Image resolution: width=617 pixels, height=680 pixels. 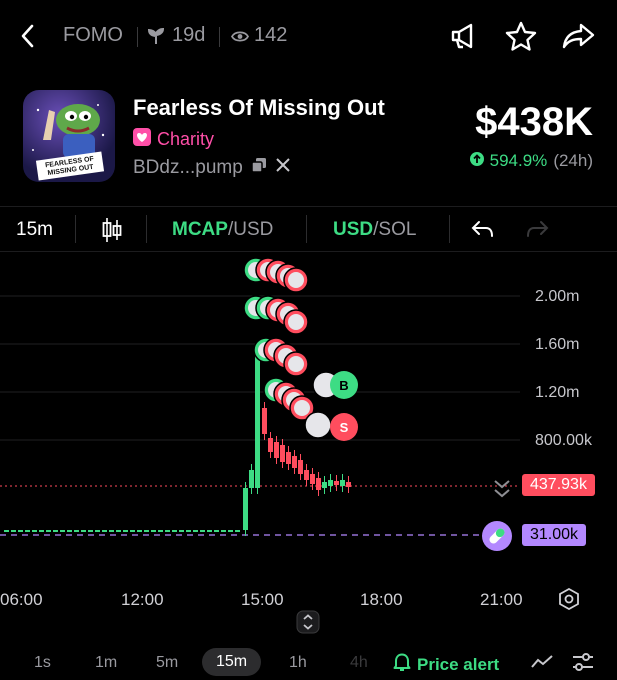 I want to click on sol-unit: /SOL, so click(x=395, y=229).